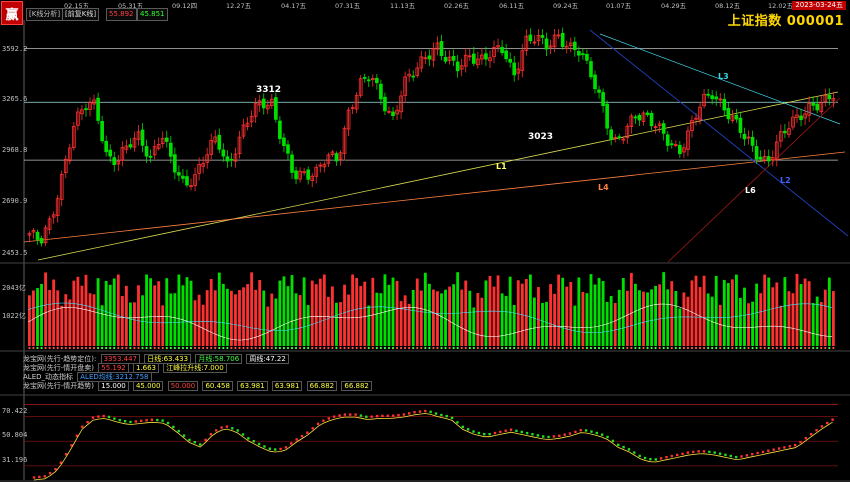  I want to click on price-tick-label: 3592.2, so click(14, 49).